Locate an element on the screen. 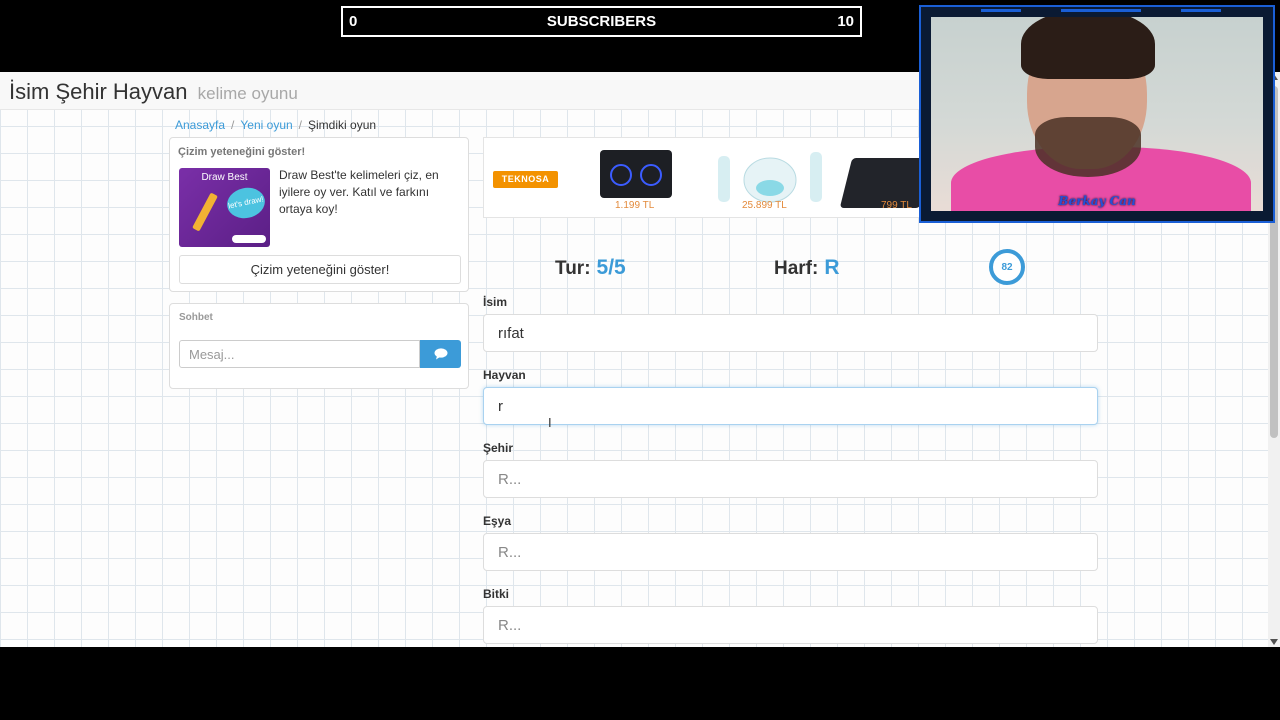 This screenshot has width=1280, height=720. field-label-isim: İsim is located at coordinates (495, 302).